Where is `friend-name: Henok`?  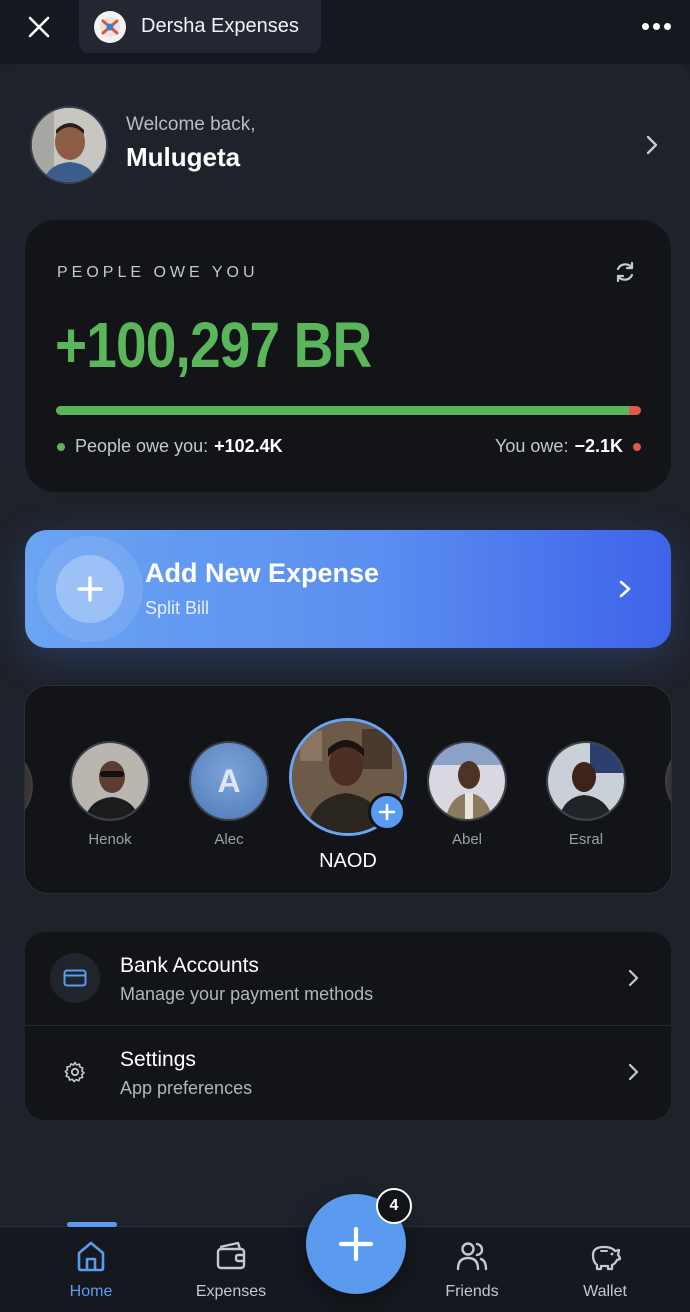
friend-name: Henok is located at coordinates (110, 839).